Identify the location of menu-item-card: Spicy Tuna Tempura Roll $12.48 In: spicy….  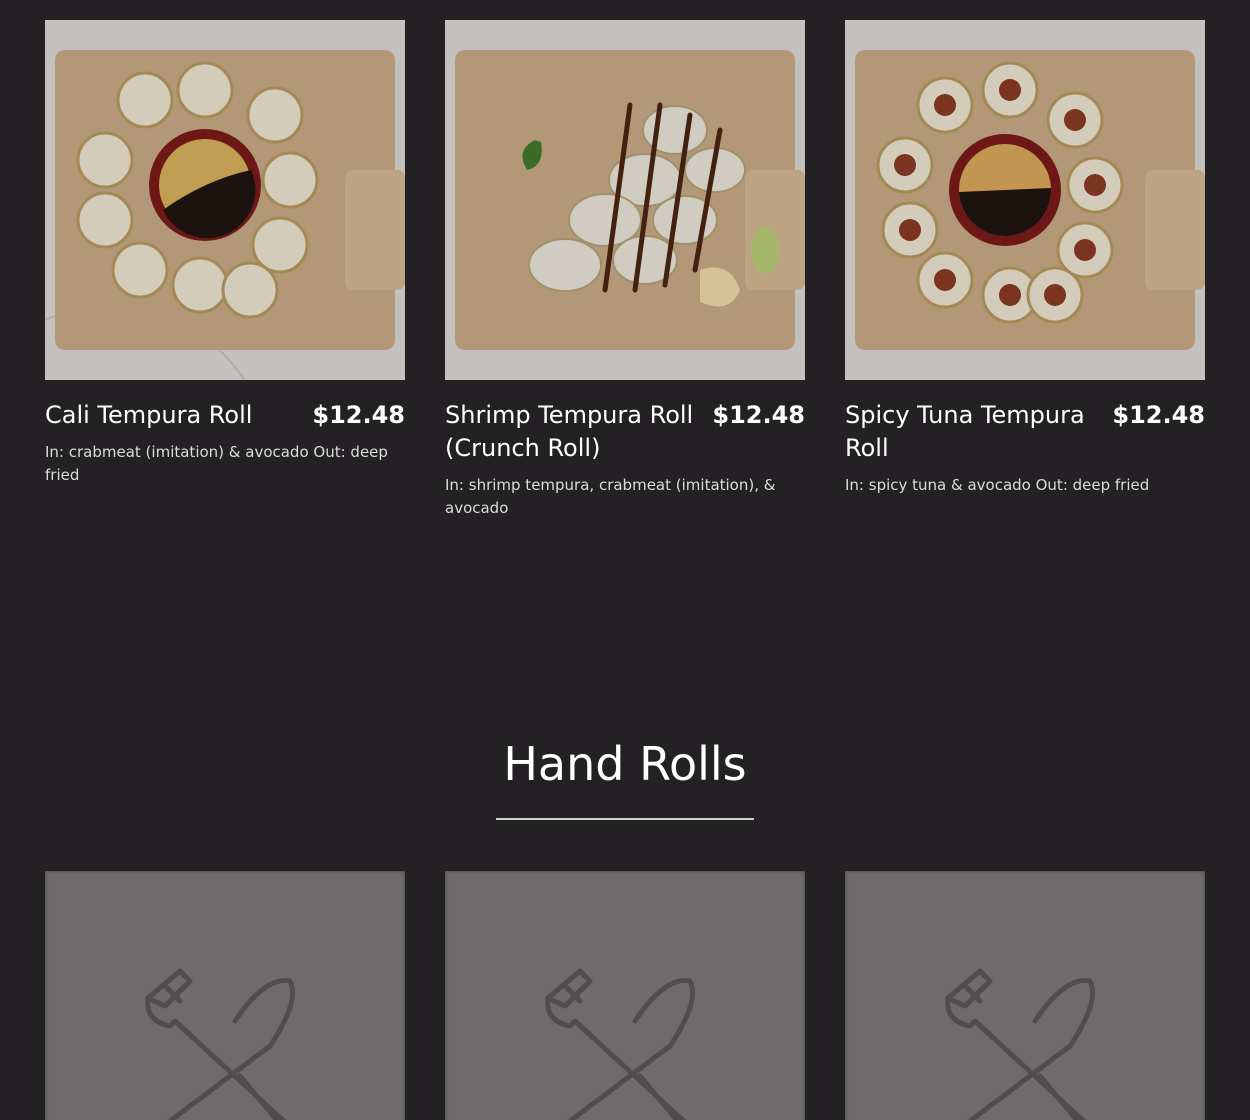
(1025, 270).